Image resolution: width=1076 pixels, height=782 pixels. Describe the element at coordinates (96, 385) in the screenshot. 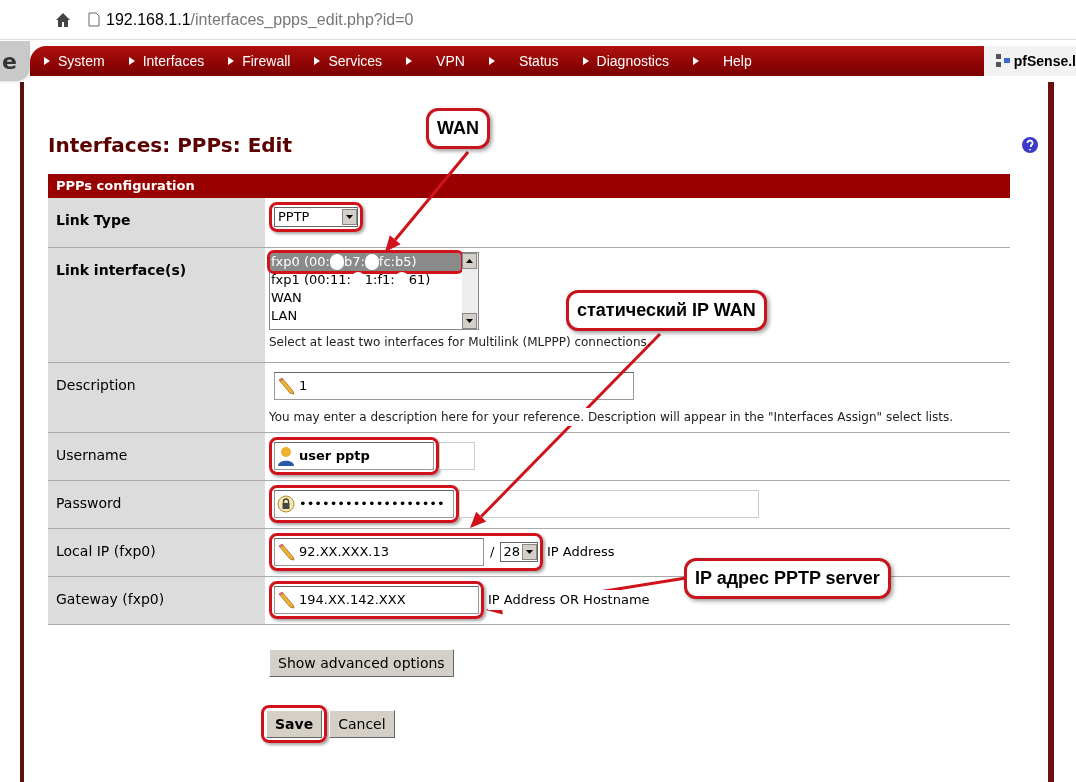

I see `field-label: Description` at that location.